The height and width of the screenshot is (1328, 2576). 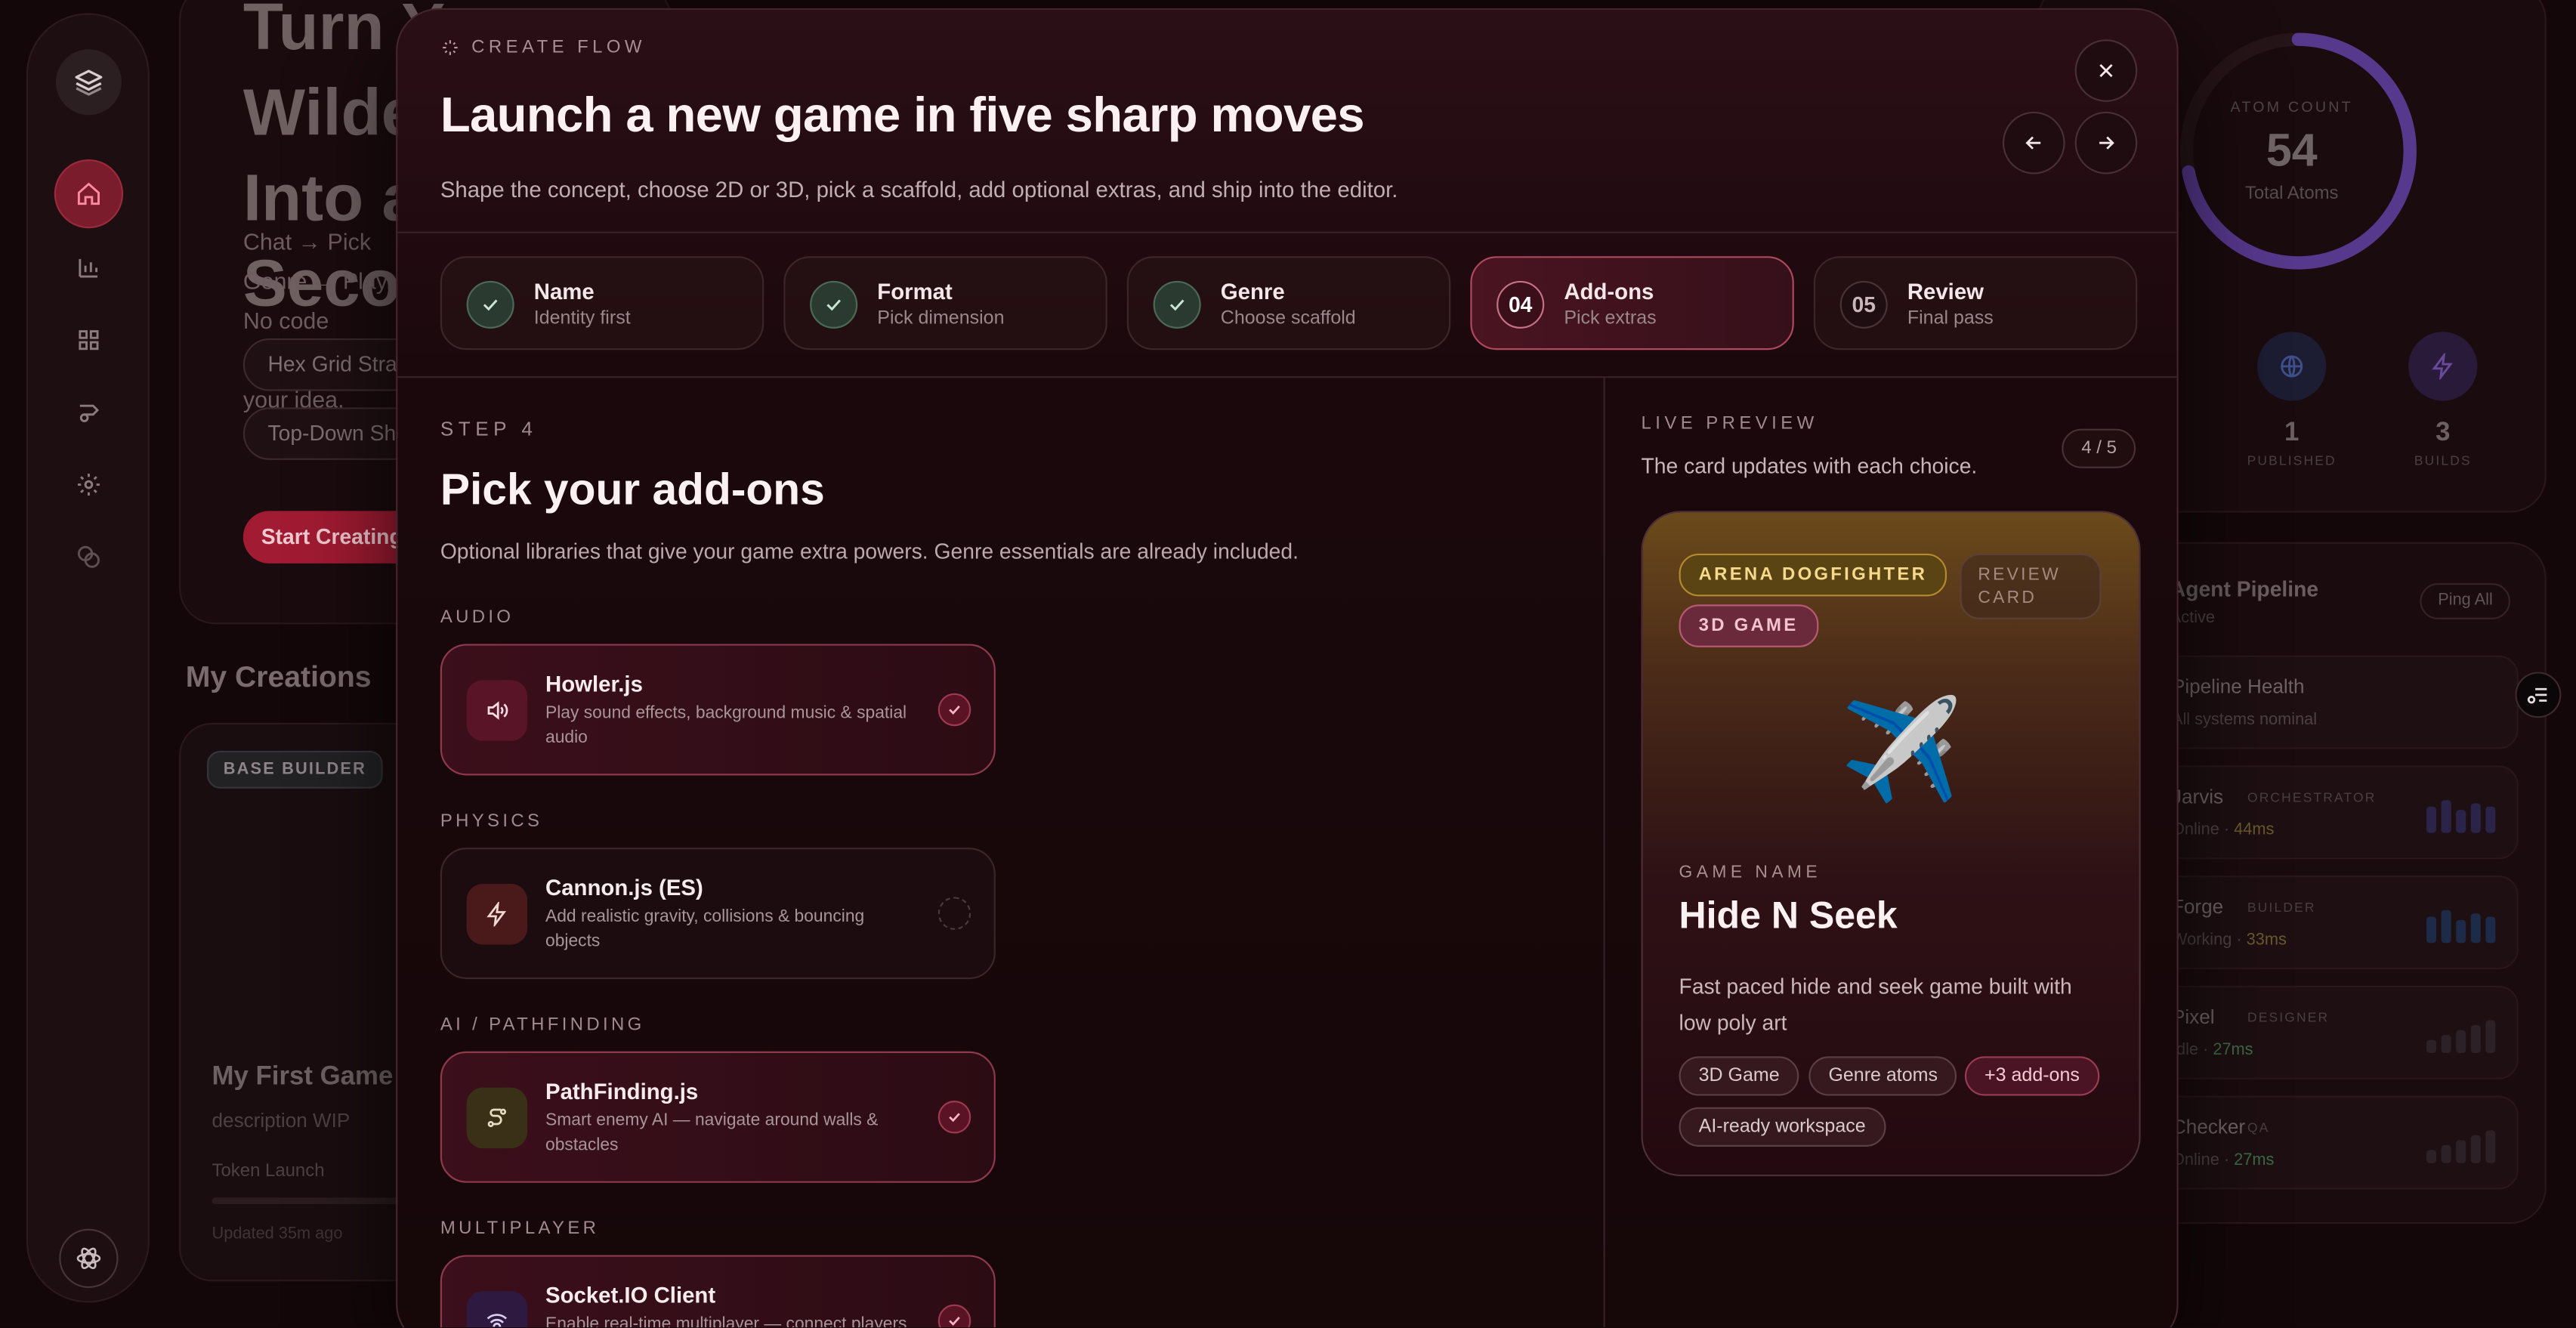 I want to click on preview-chip: +3 add-ons, so click(x=2031, y=1076).